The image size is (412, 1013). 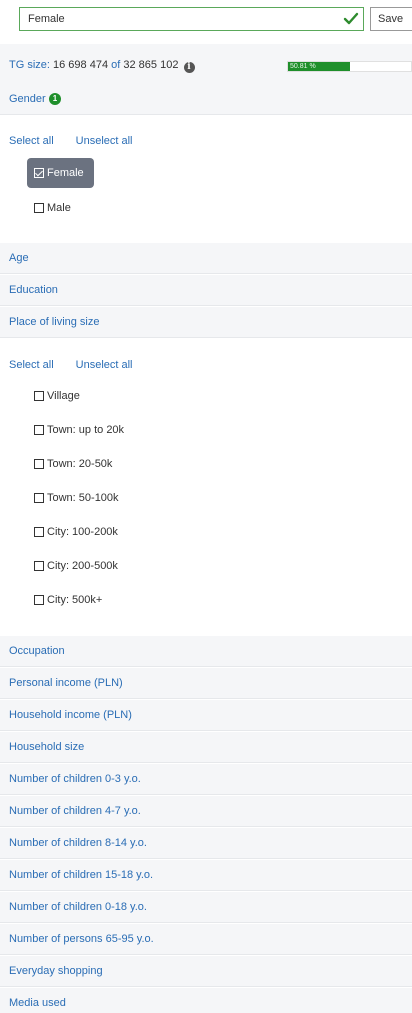 I want to click on option-city-500k-plus: City: 500k+, so click(x=68, y=600).